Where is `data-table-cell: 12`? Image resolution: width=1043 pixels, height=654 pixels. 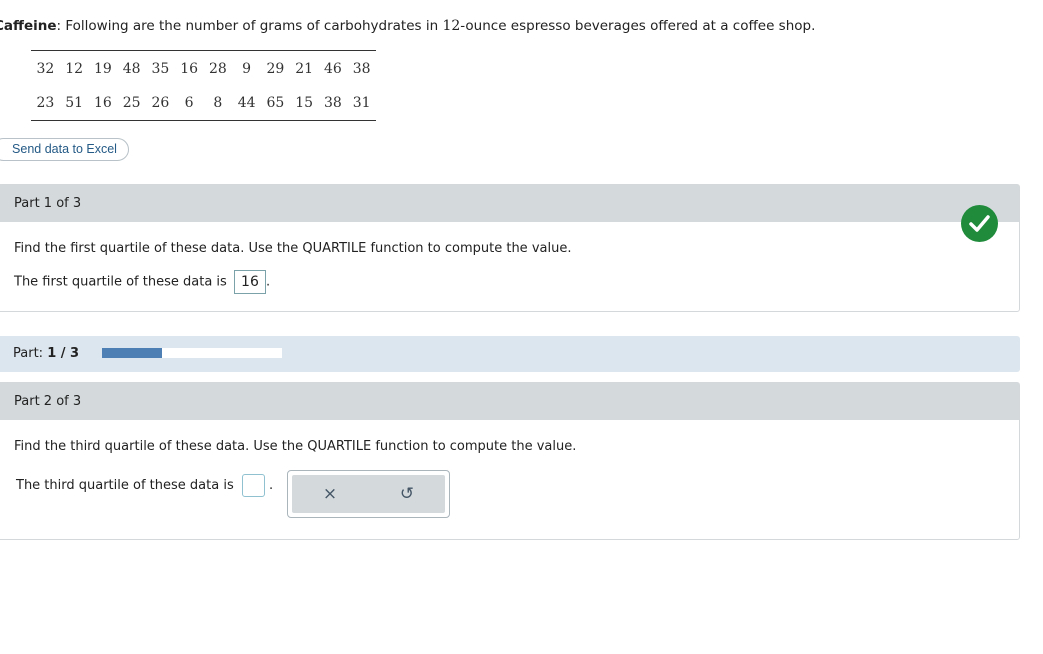 data-table-cell: 12 is located at coordinates (74, 69).